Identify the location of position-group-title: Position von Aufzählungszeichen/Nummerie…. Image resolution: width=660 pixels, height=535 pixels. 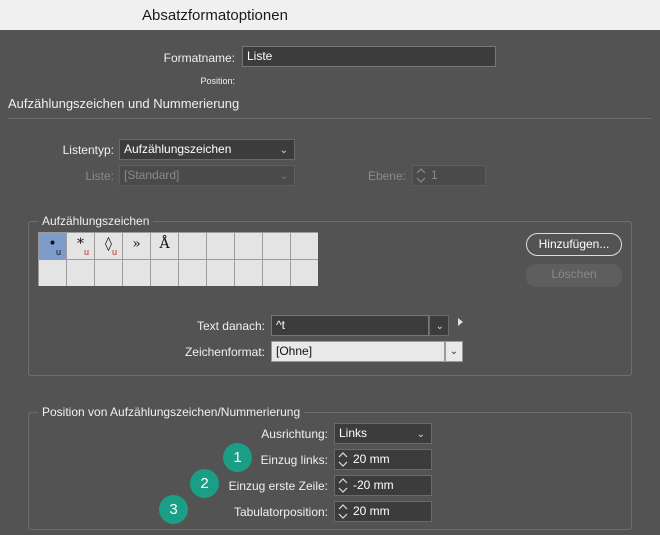
(171, 412).